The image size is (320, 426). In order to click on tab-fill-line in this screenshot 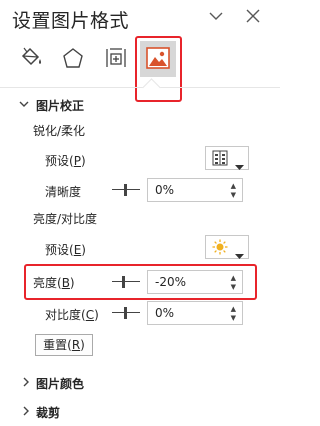, I will do `click(31, 60)`.